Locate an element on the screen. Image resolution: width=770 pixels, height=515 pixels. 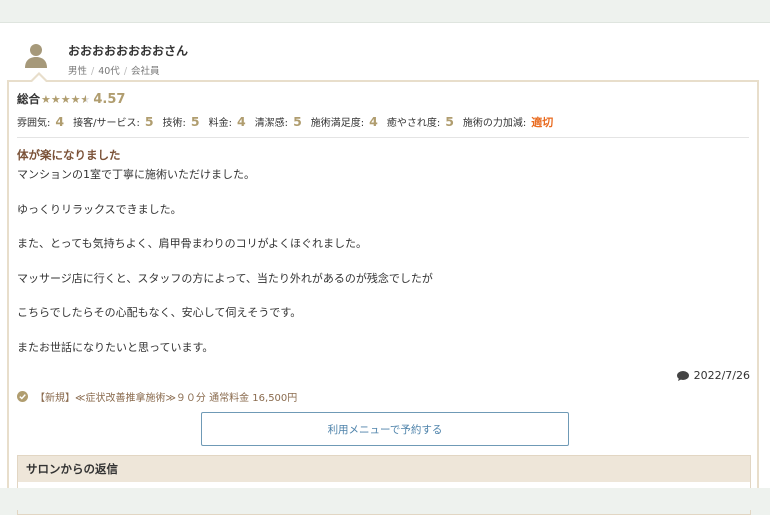
category-rating: 清潔感: 5 is located at coordinates (283, 121).